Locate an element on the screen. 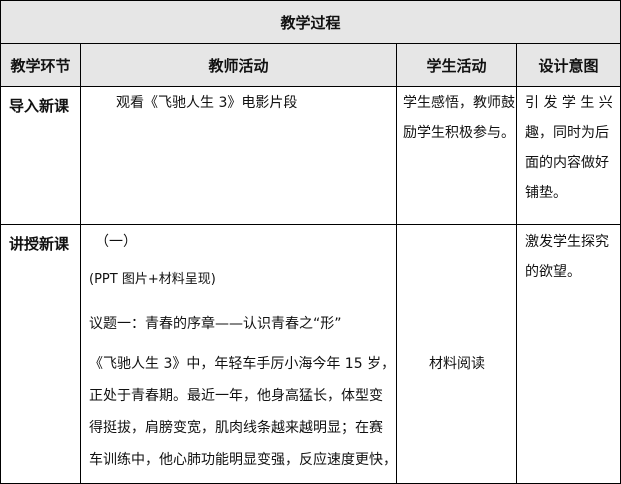 This screenshot has width=621, height=484. header-stage-label: 教学环节 is located at coordinates (40, 65).